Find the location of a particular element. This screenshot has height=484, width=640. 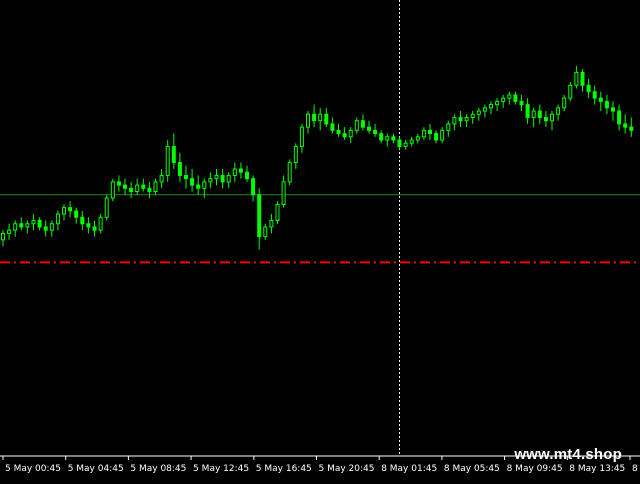

x-tick-label: 5 May 04:45 is located at coordinates (96, 469).